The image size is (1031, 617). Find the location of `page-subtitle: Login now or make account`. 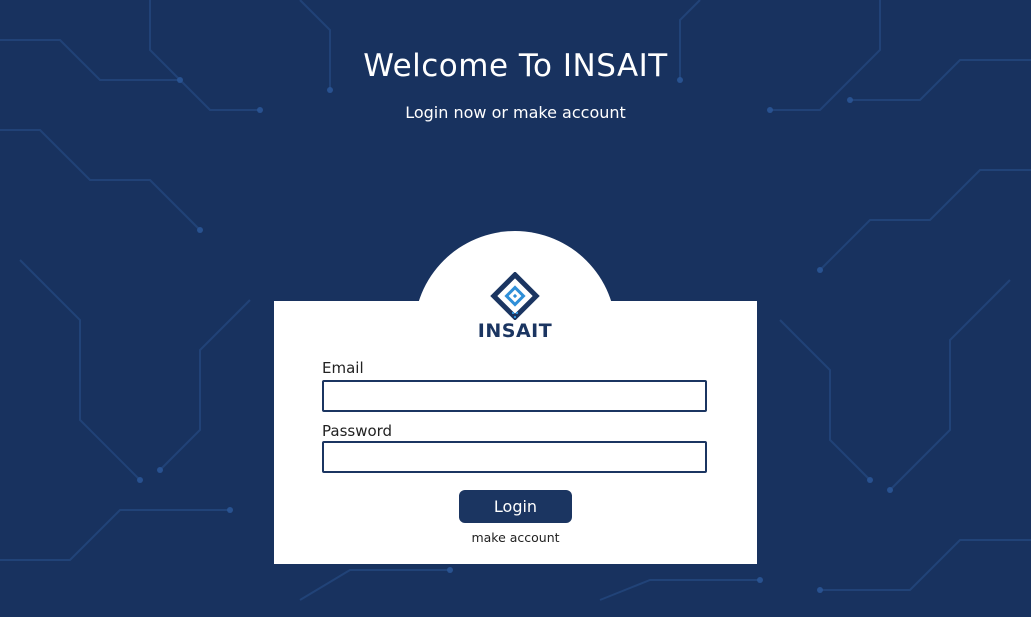

page-subtitle: Login now or make account is located at coordinates (515, 112).